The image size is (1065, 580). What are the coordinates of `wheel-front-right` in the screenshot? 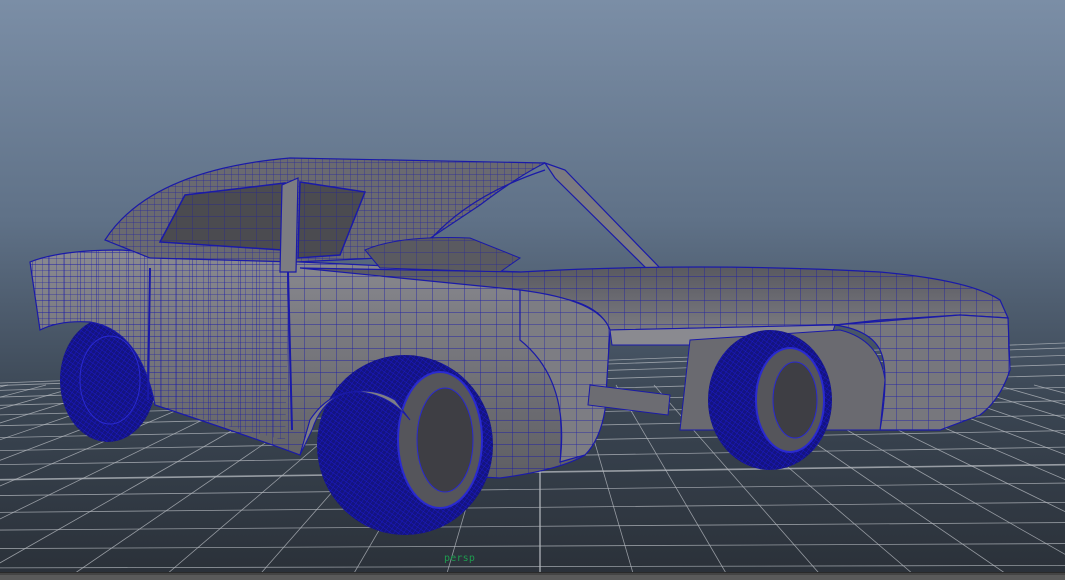 It's located at (770, 400).